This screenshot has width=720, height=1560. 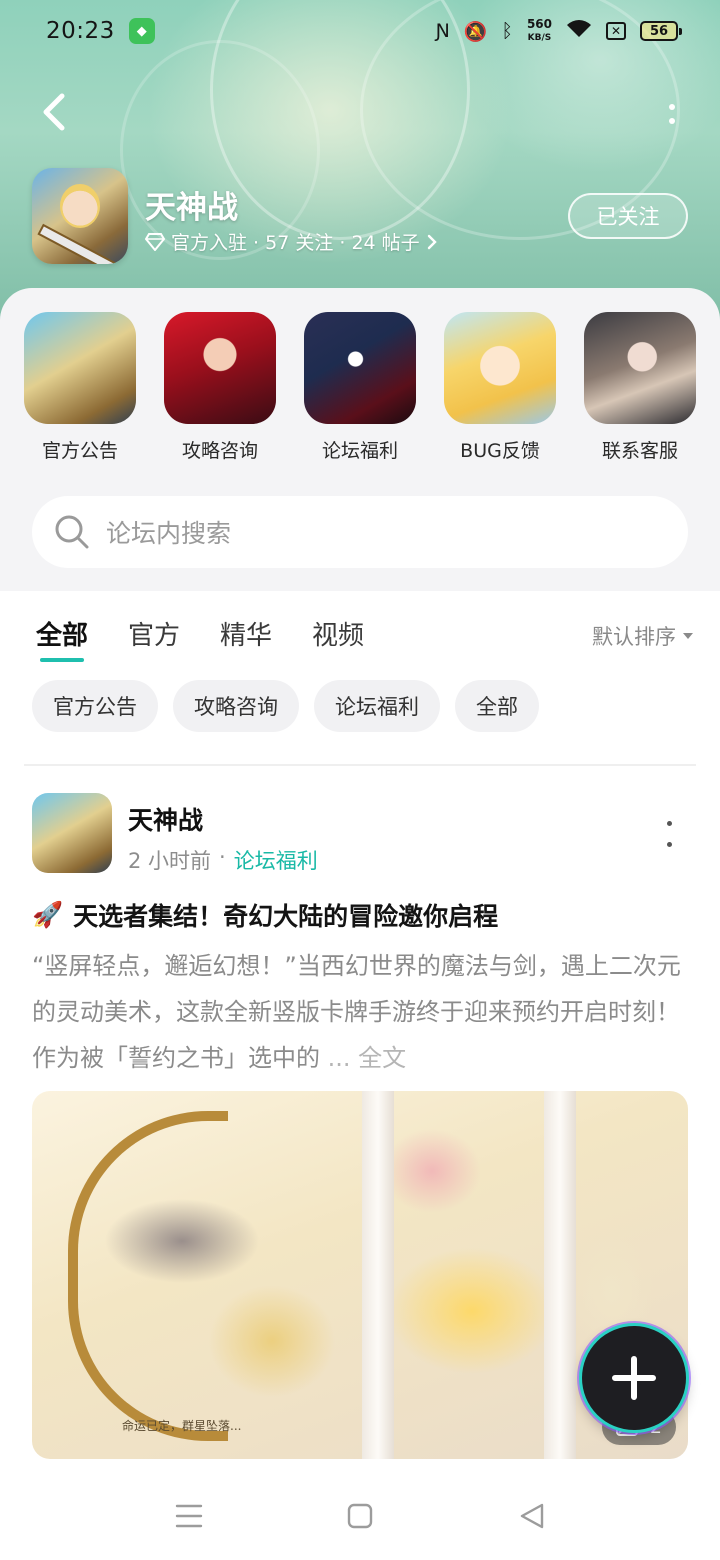 I want to click on sort-dropdown: 默认排序, so click(x=643, y=636).